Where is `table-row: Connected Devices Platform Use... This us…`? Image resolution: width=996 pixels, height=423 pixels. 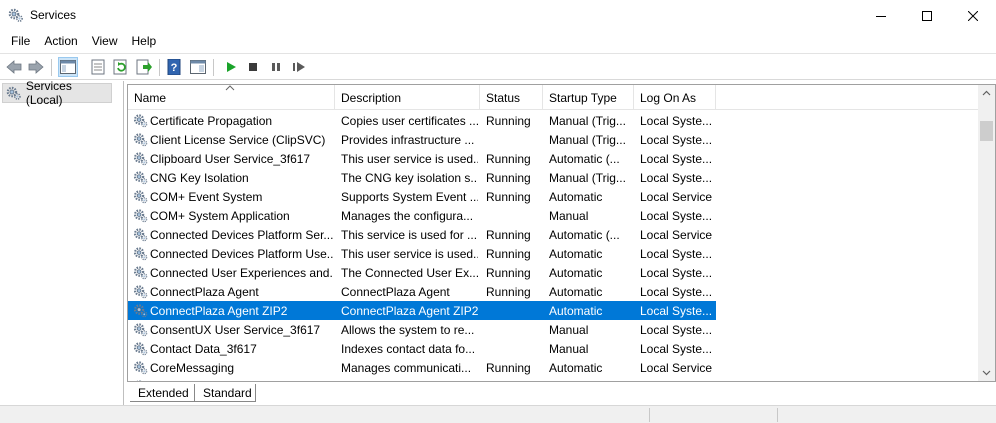 table-row: Connected Devices Platform Use... This us… is located at coordinates (422, 253).